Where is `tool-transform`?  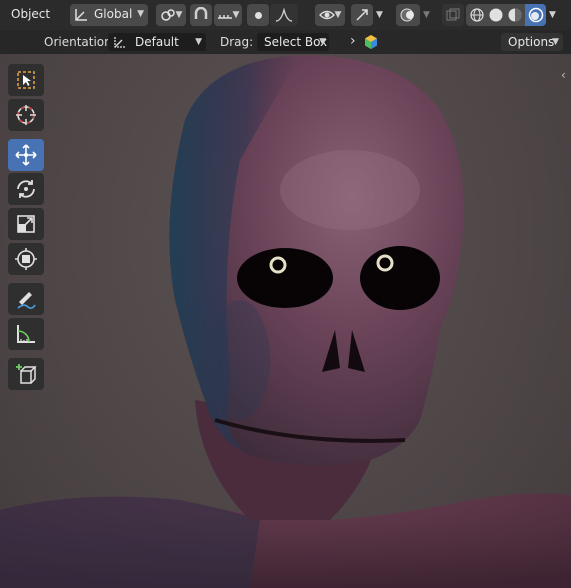 tool-transform is located at coordinates (26, 259).